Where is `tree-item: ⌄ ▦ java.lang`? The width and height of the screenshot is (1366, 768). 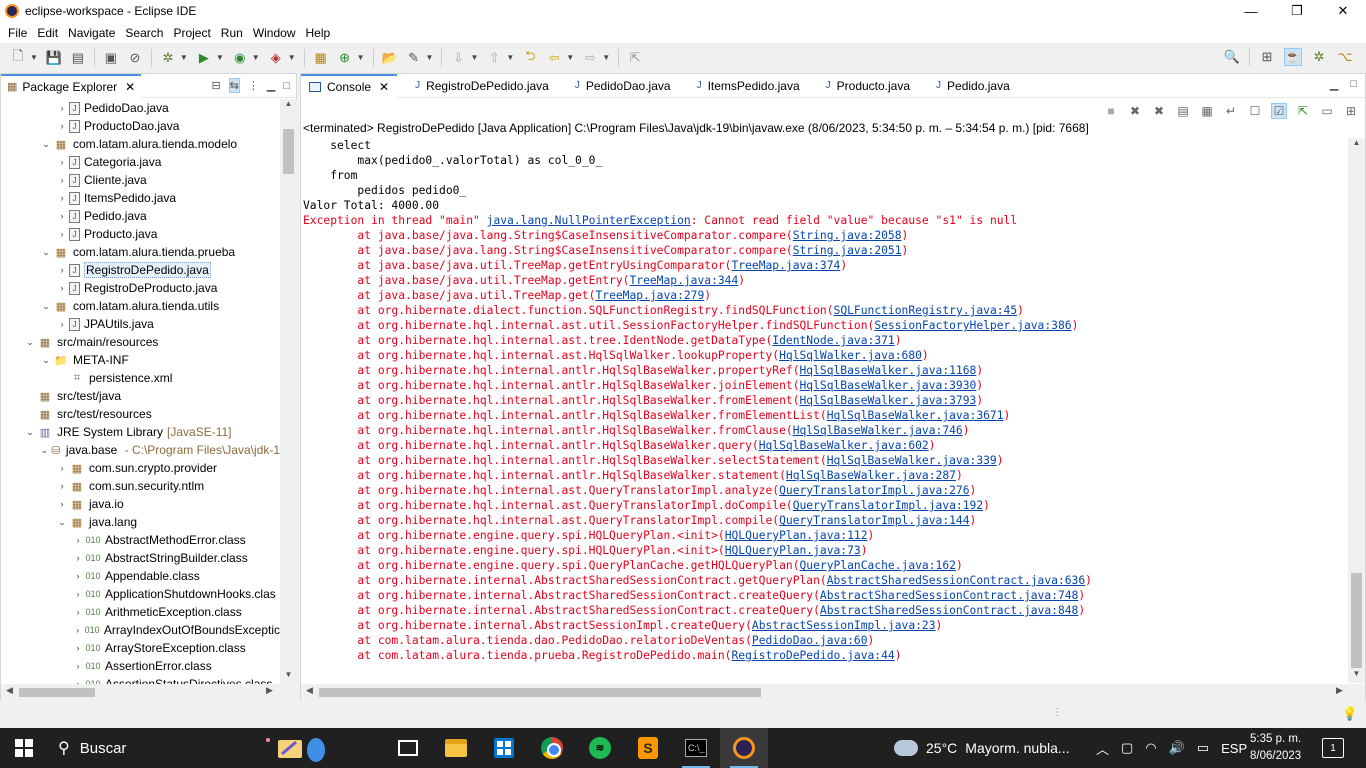
tree-item: ⌄ ▦ java.lang is located at coordinates (140, 522).